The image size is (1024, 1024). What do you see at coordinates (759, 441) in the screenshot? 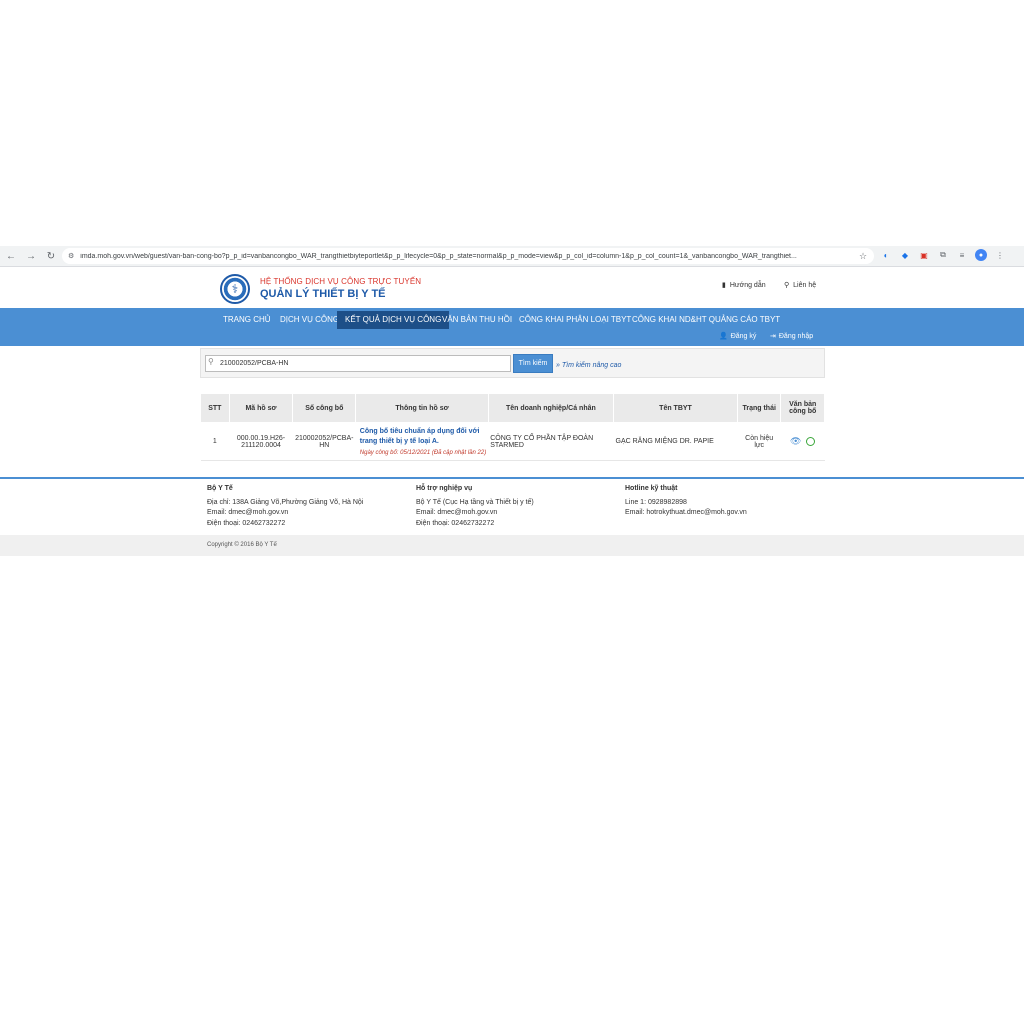
I see `cell-status: Còn hiệu lực` at bounding box center [759, 441].